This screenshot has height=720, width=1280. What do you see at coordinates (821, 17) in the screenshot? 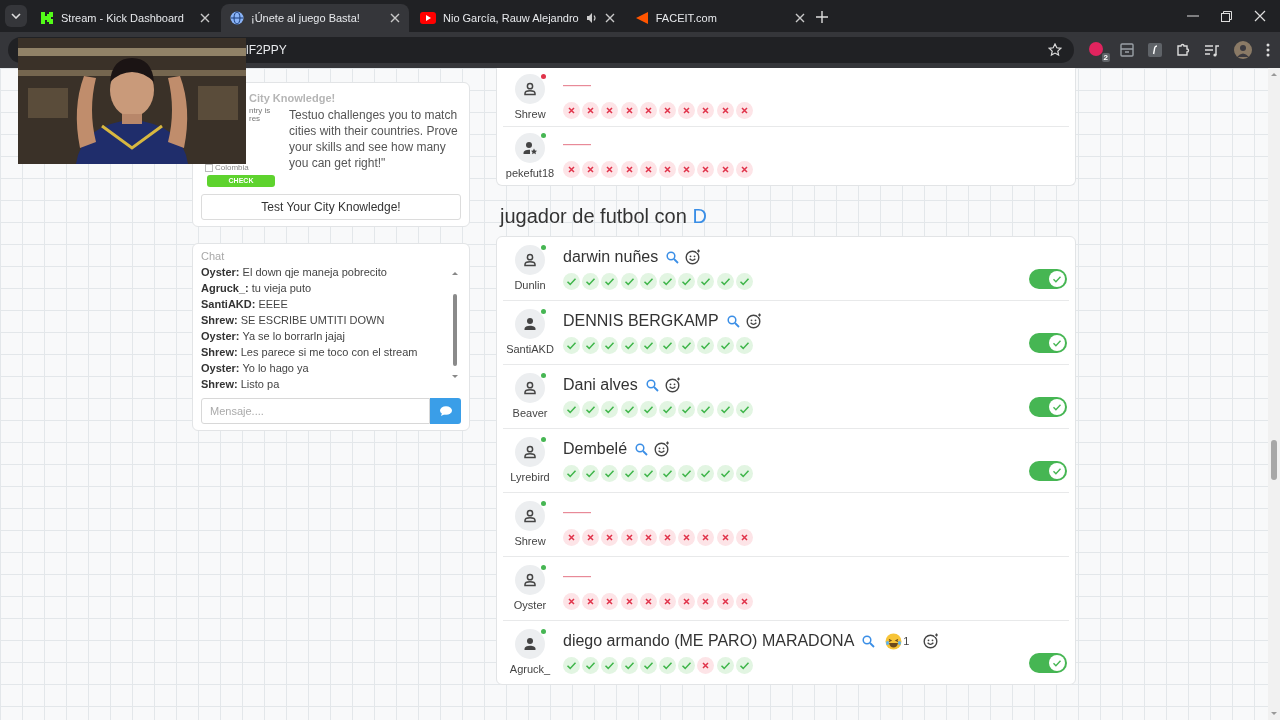
I see `new-tab-icon` at bounding box center [821, 17].